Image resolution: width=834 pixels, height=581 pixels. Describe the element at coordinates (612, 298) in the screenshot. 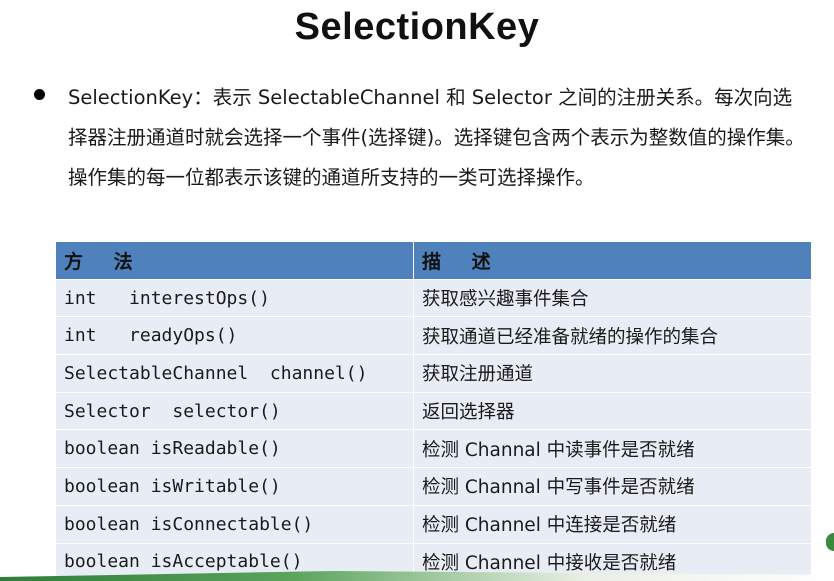

I see `description-cell: 获取感兴趣事件集合` at that location.